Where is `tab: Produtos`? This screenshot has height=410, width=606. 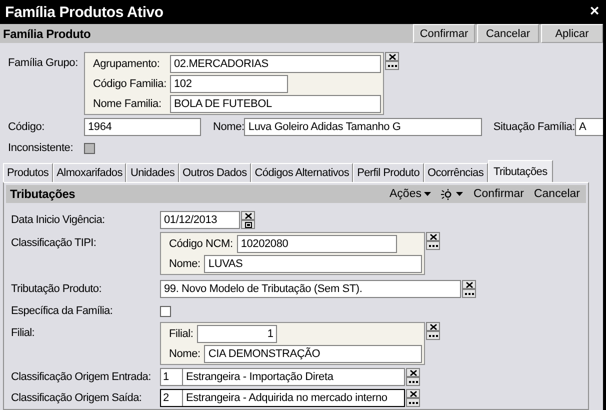
tab: Produtos is located at coordinates (28, 172).